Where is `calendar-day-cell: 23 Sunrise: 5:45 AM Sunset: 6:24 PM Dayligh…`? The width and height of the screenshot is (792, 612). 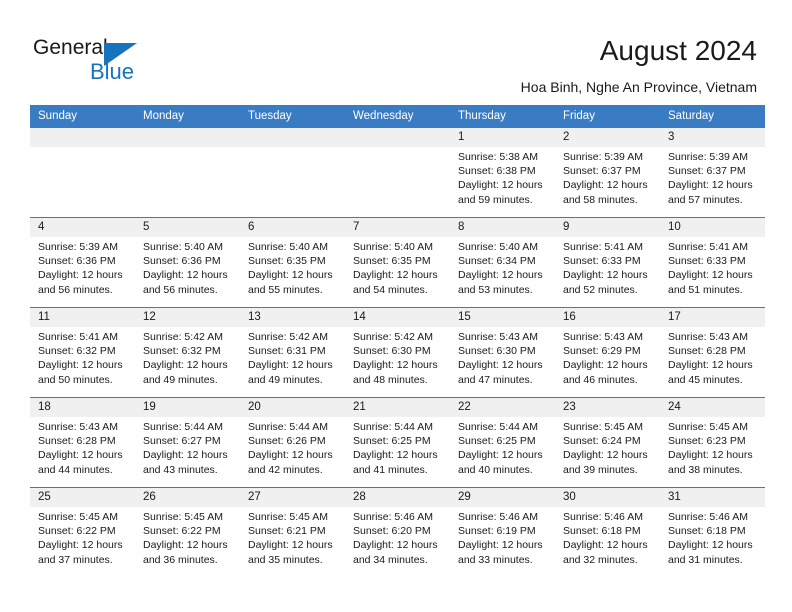 calendar-day-cell: 23 Sunrise: 5:45 AM Sunset: 6:24 PM Dayligh… is located at coordinates (607, 442).